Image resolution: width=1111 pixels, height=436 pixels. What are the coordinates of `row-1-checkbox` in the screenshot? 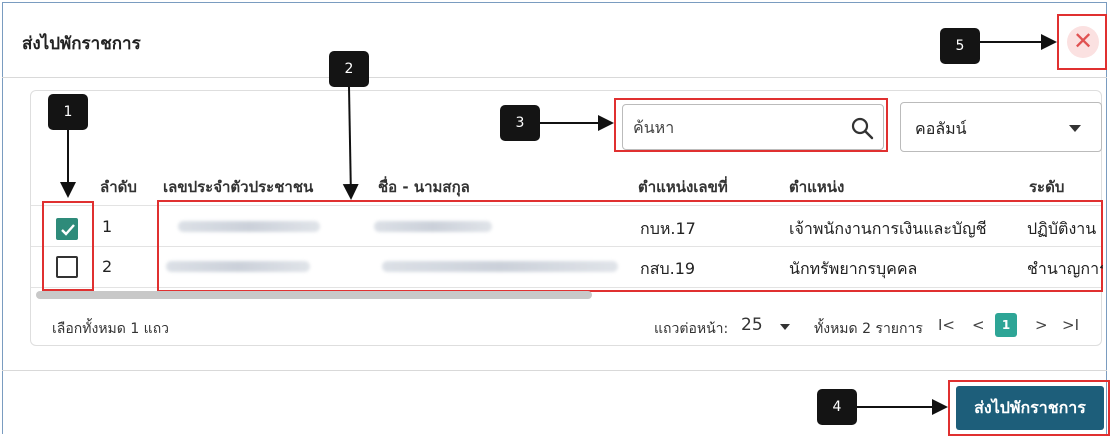 It's located at (67, 229).